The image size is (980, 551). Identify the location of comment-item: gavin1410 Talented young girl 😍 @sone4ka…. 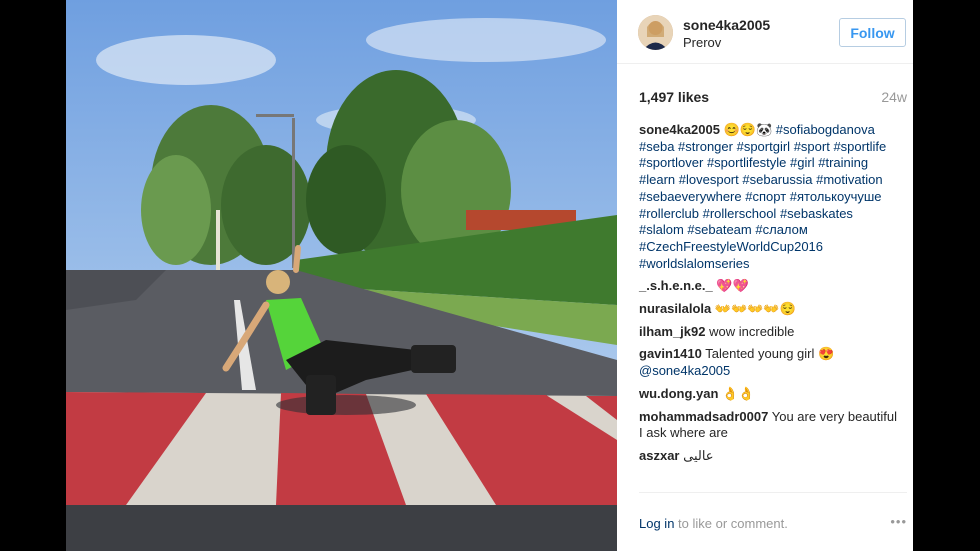
(770, 362).